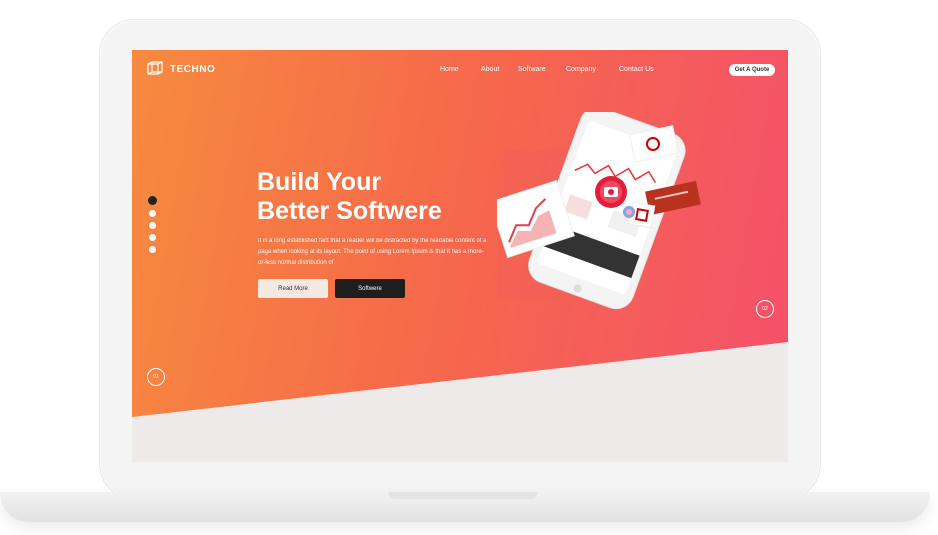 The width and height of the screenshot is (938, 535). Describe the element at coordinates (193, 69) in the screenshot. I see `brand-name: TECHNO` at that location.